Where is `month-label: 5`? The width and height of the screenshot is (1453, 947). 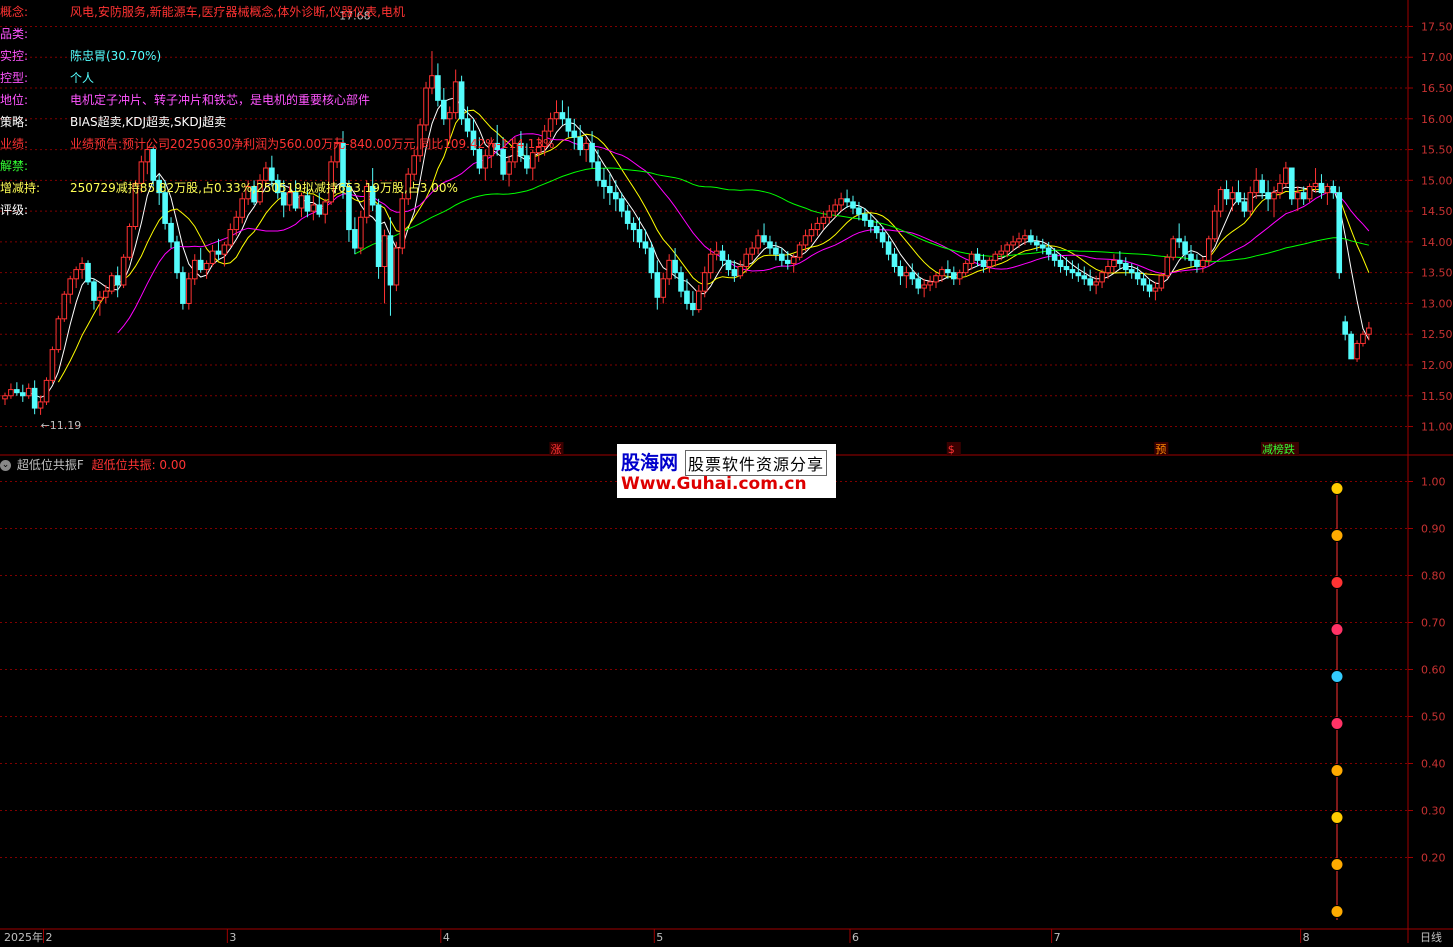 month-label: 5 is located at coordinates (659, 937).